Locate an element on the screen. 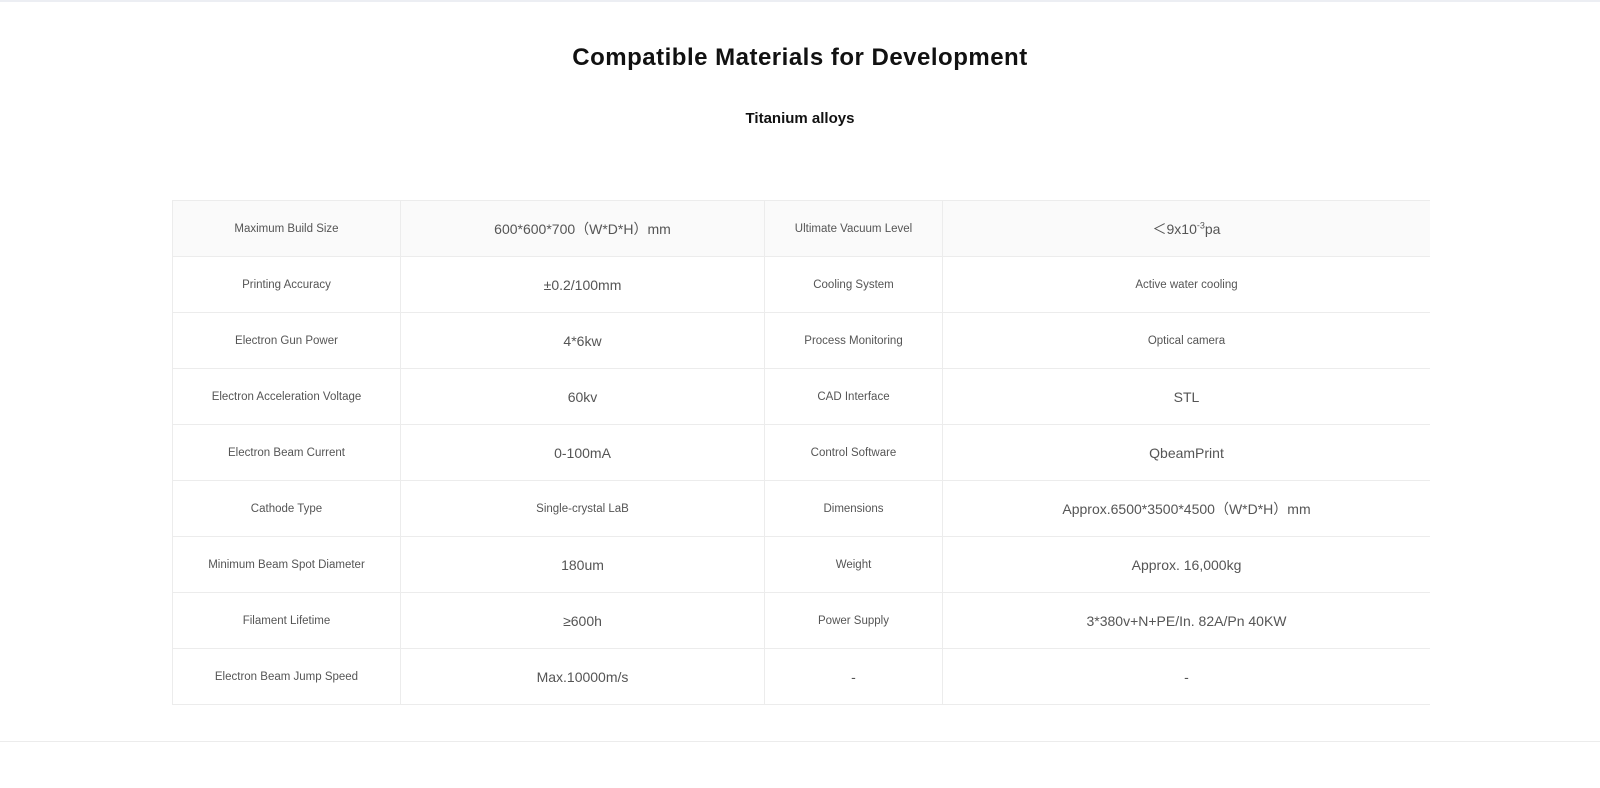 The width and height of the screenshot is (1600, 788). spec-value: Max.10000m/s is located at coordinates (582, 676).